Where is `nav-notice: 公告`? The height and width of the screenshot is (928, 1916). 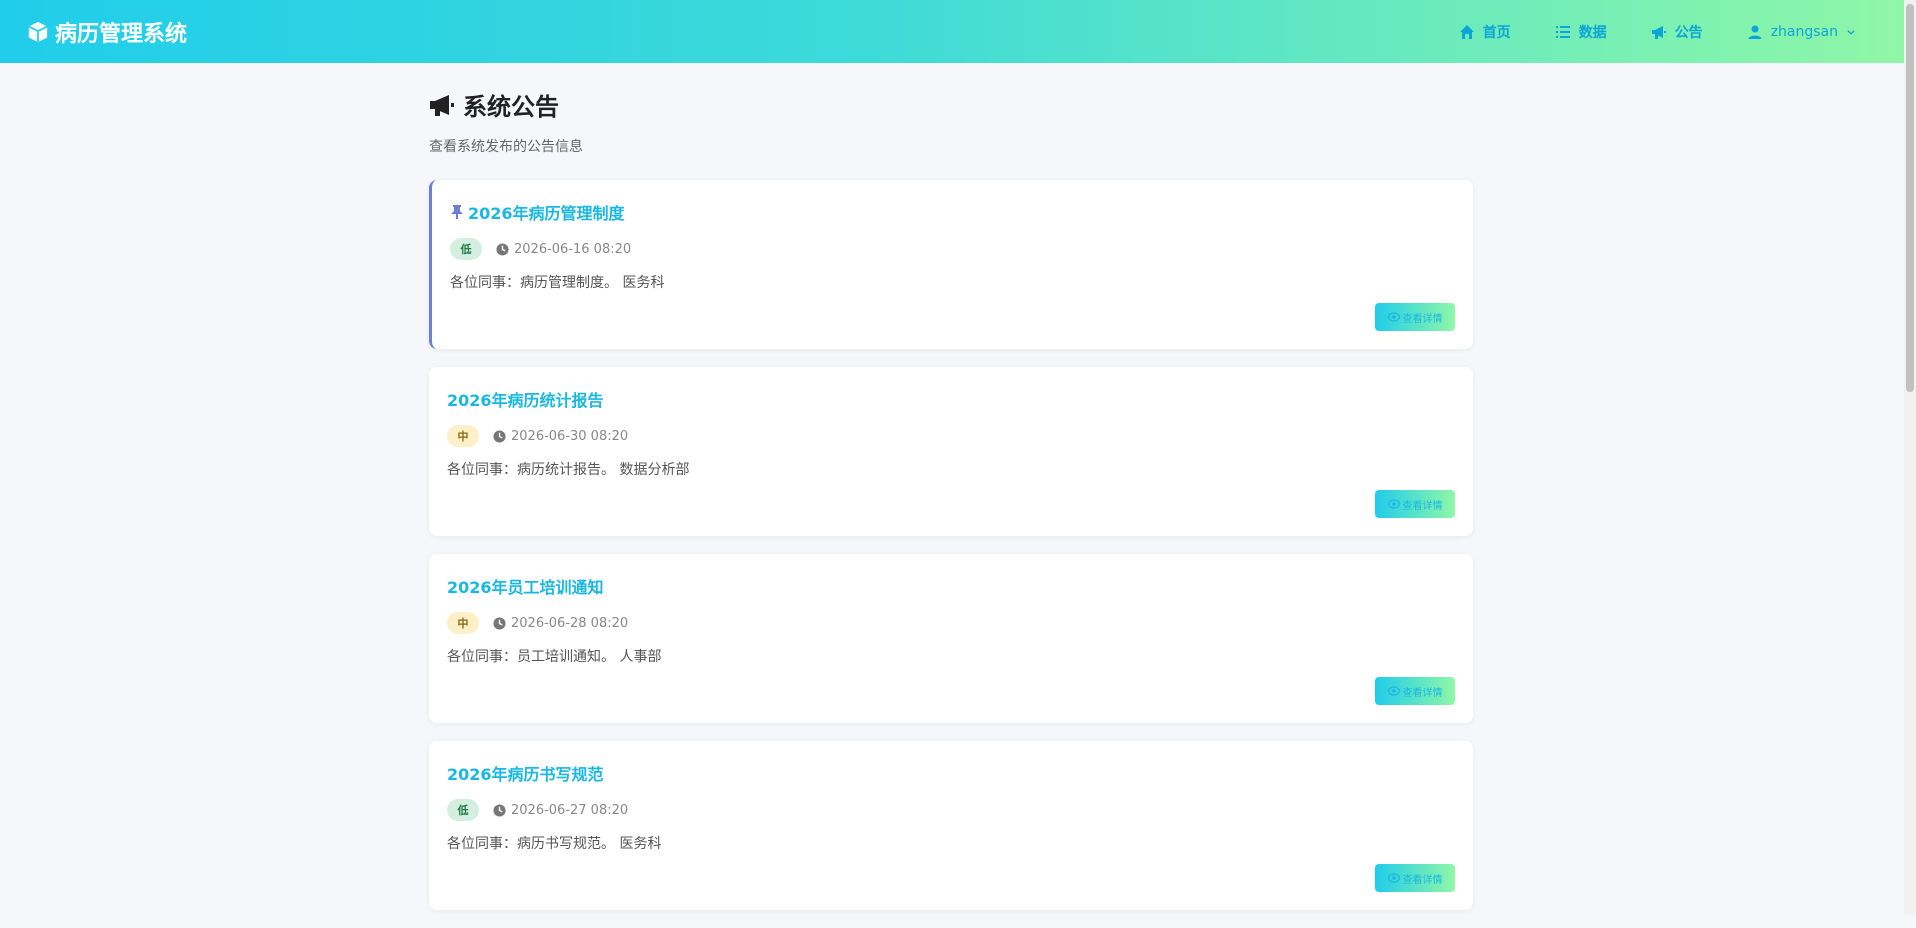
nav-notice: 公告 is located at coordinates (1677, 32).